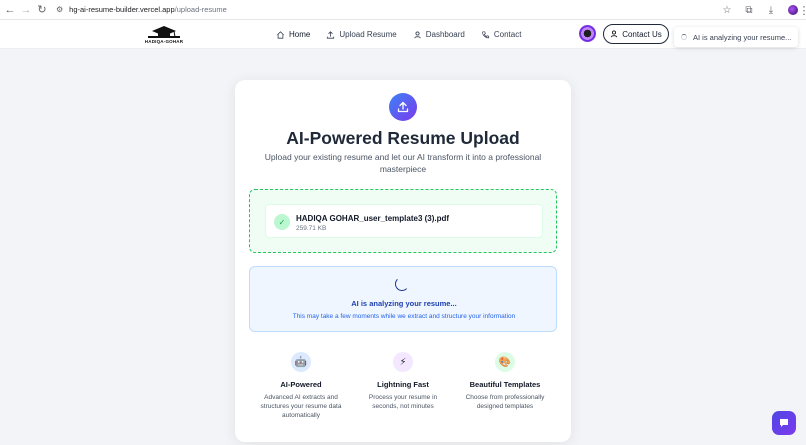 This screenshot has width=806, height=445. Describe the element at coordinates (749, 10) in the screenshot. I see `extensions-icon: ⧉` at that location.